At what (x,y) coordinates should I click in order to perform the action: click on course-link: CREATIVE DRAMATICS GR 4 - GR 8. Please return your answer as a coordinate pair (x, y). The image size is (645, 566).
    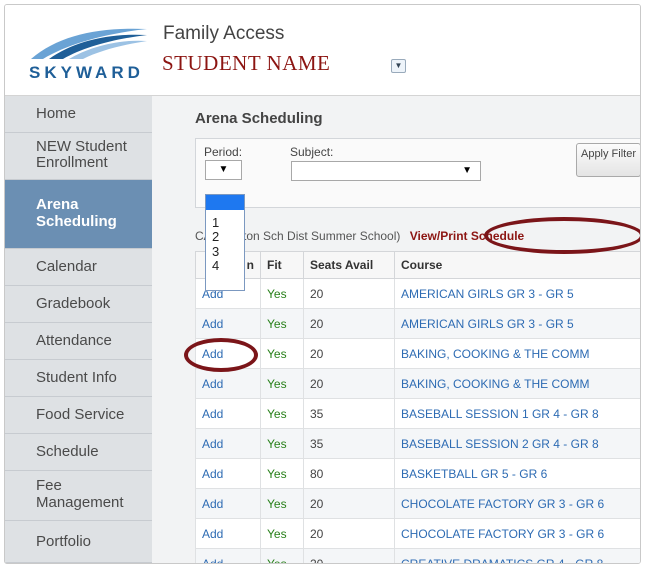
    Looking at the image, I should click on (517, 555).